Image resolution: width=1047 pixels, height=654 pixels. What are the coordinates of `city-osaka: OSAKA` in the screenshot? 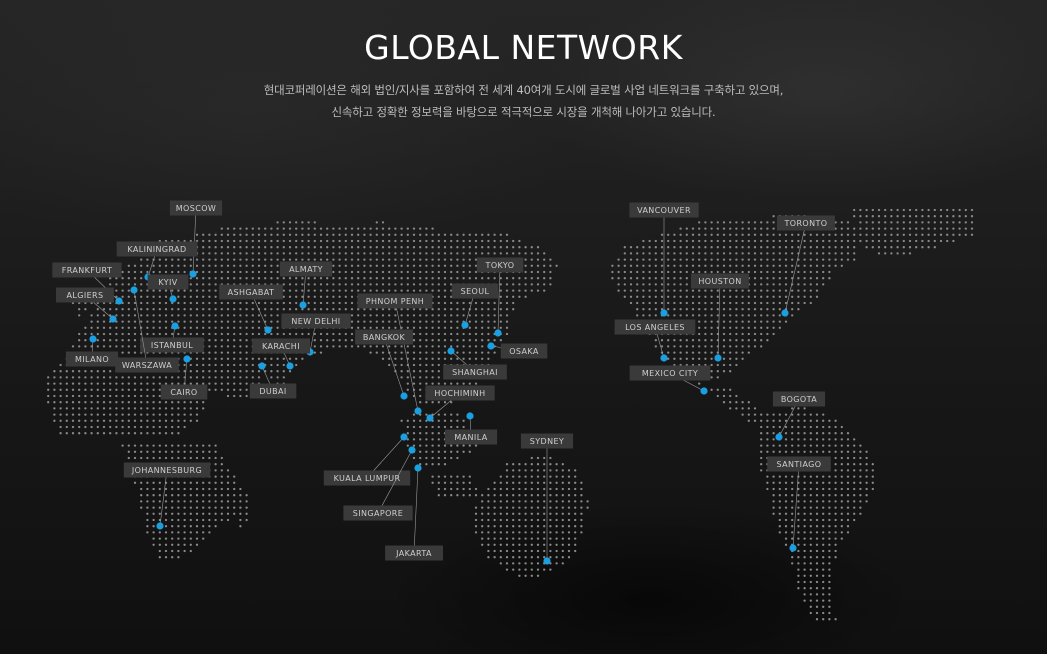 It's located at (517, 350).